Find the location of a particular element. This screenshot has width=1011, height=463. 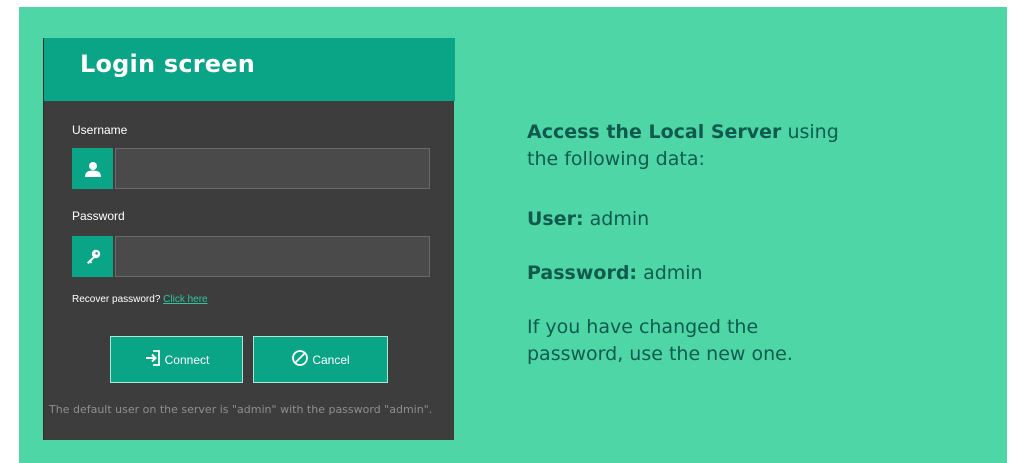

connect-label: Connect is located at coordinates (187, 359).